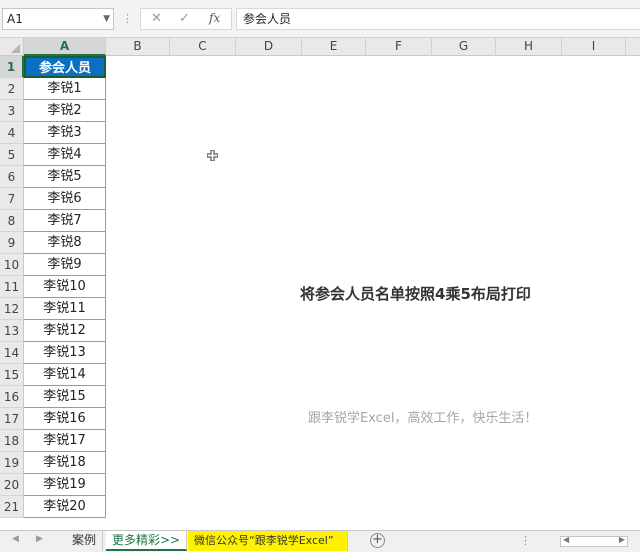  Describe the element at coordinates (85, 541) in the screenshot. I see `sheet-tab-case: 案例` at that location.